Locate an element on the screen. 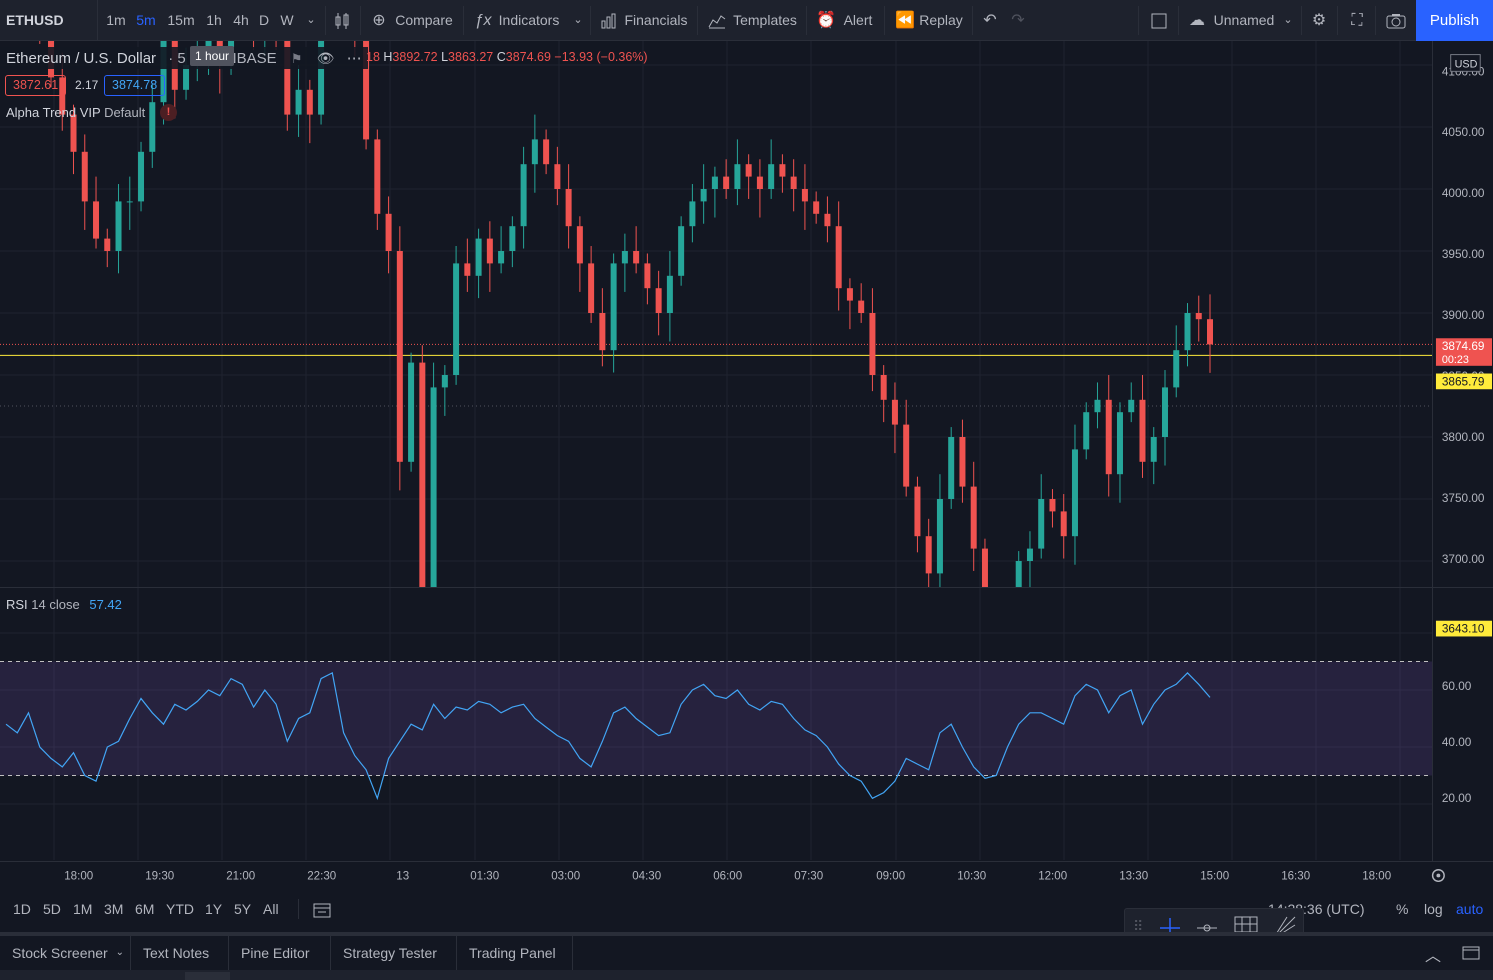  financials-button: Financials is located at coordinates (656, 20).